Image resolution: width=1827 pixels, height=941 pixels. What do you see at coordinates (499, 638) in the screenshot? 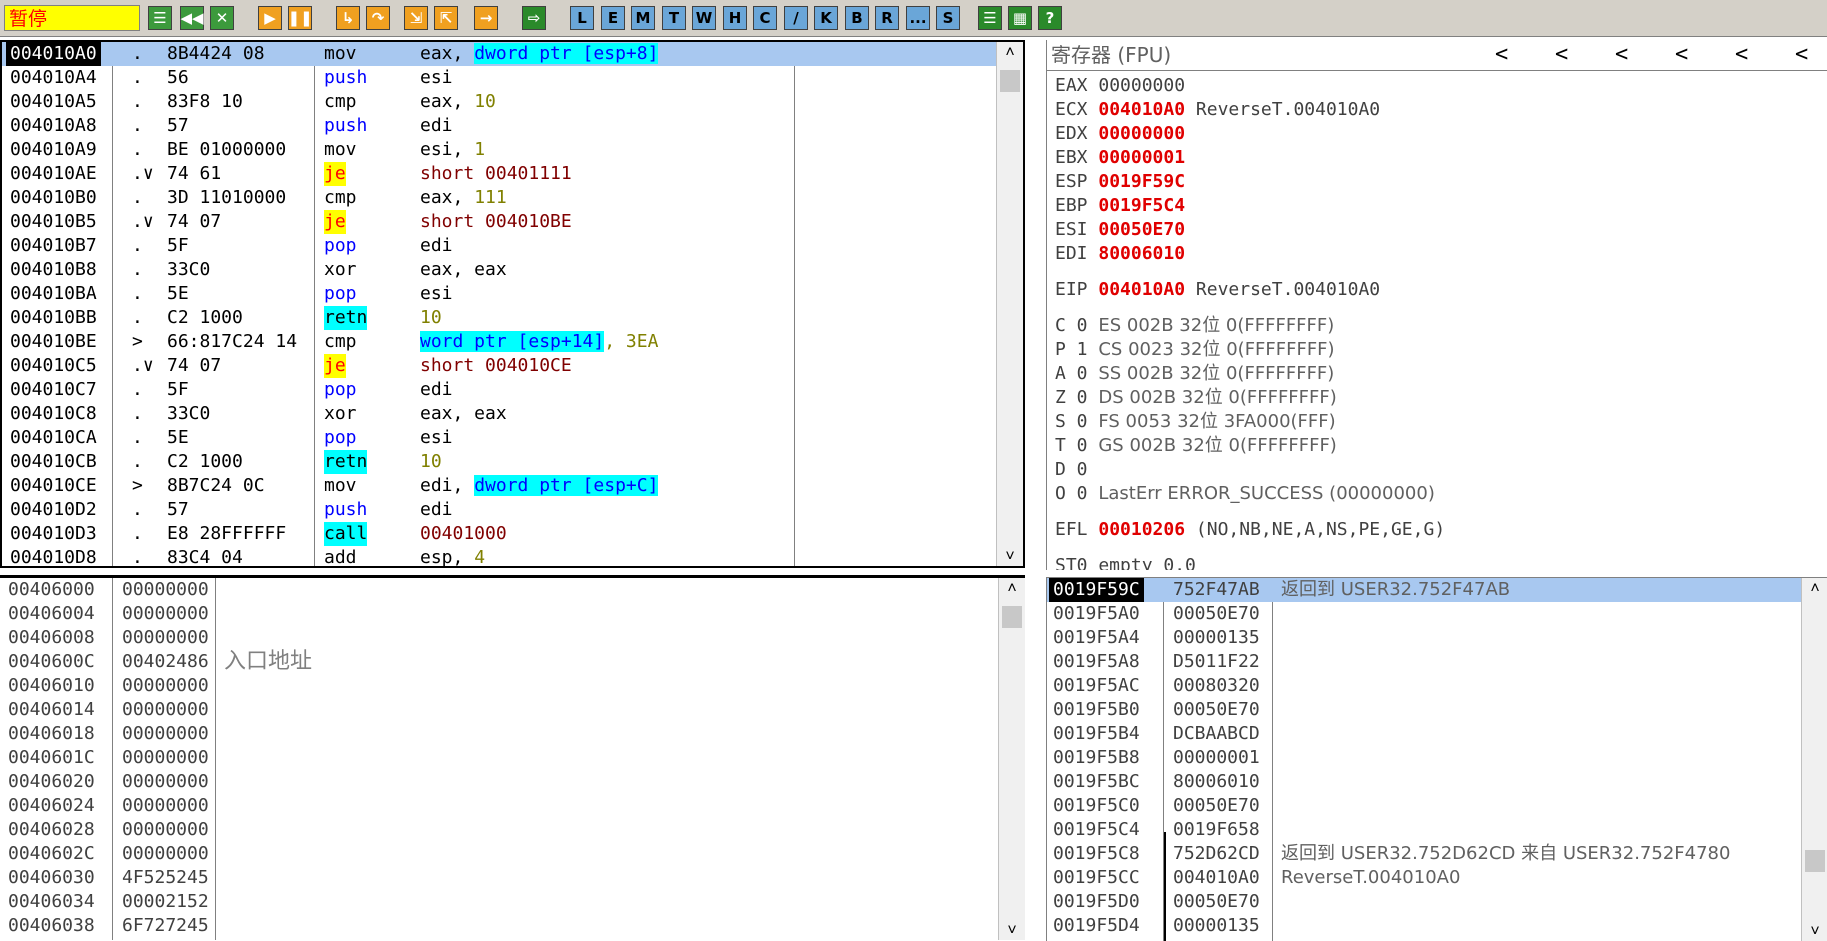
I see `dump-row: 00406008 00000000` at bounding box center [499, 638].